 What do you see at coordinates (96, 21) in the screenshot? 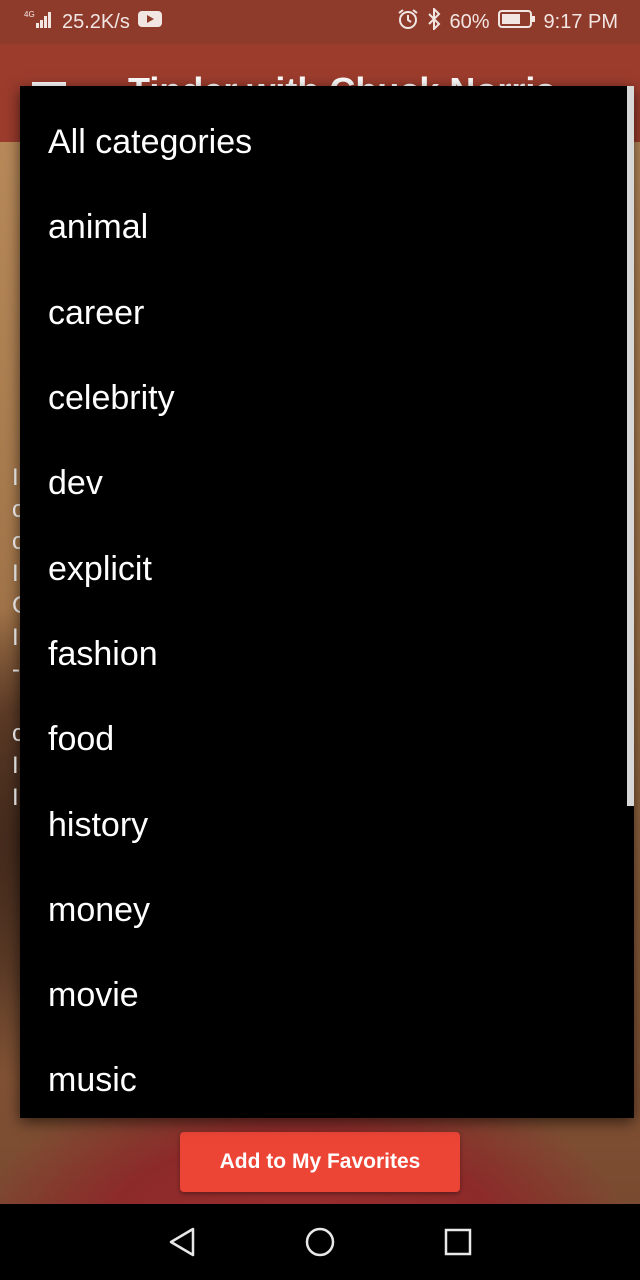
I see `network-speed: 25.2K/s` at bounding box center [96, 21].